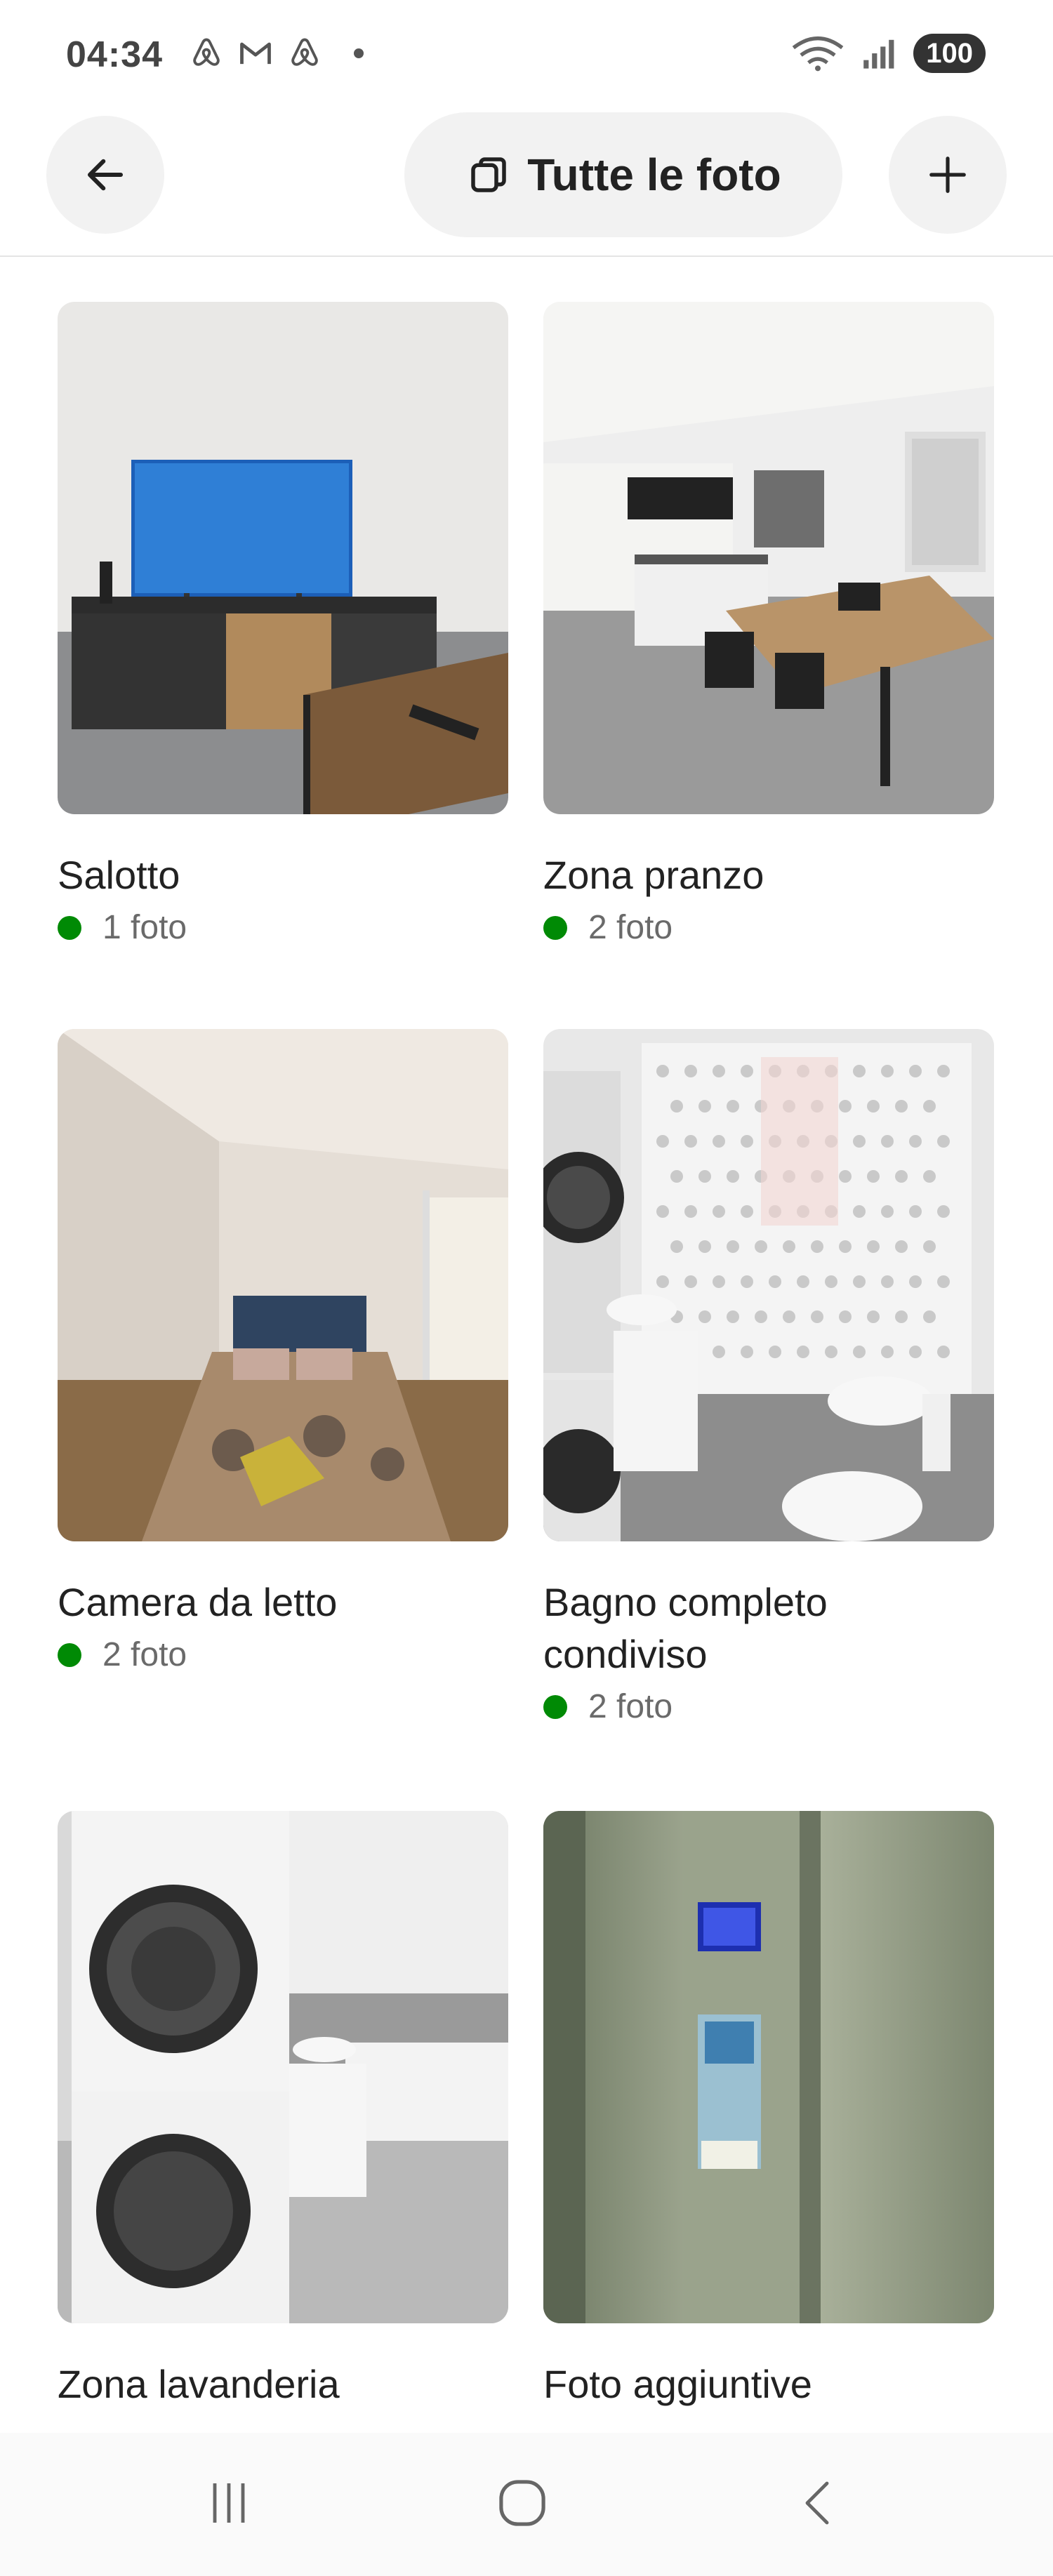  I want to click on add-photo-button, so click(948, 175).